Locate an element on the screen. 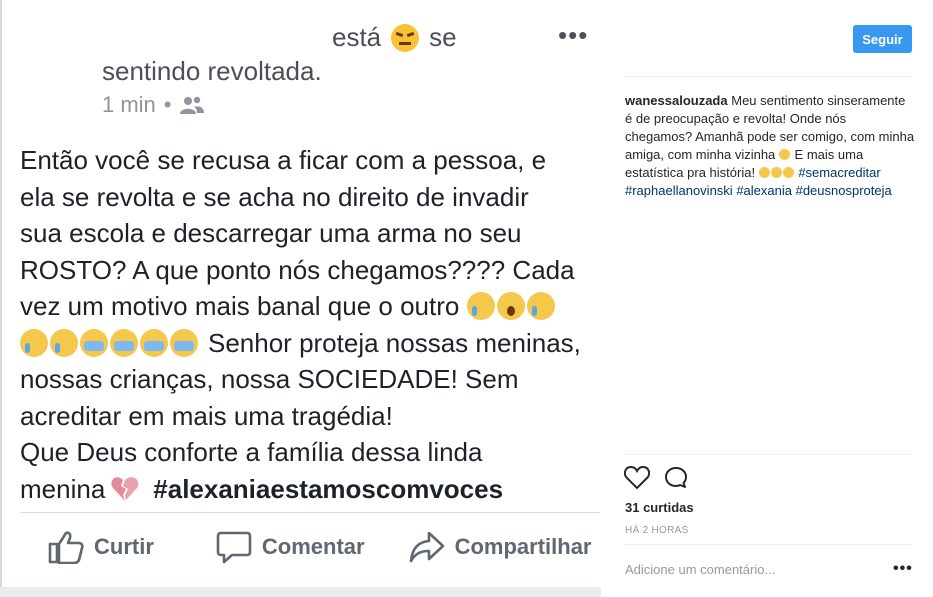 This screenshot has height=597, width=933. image-edge is located at coordinates (1, 298).